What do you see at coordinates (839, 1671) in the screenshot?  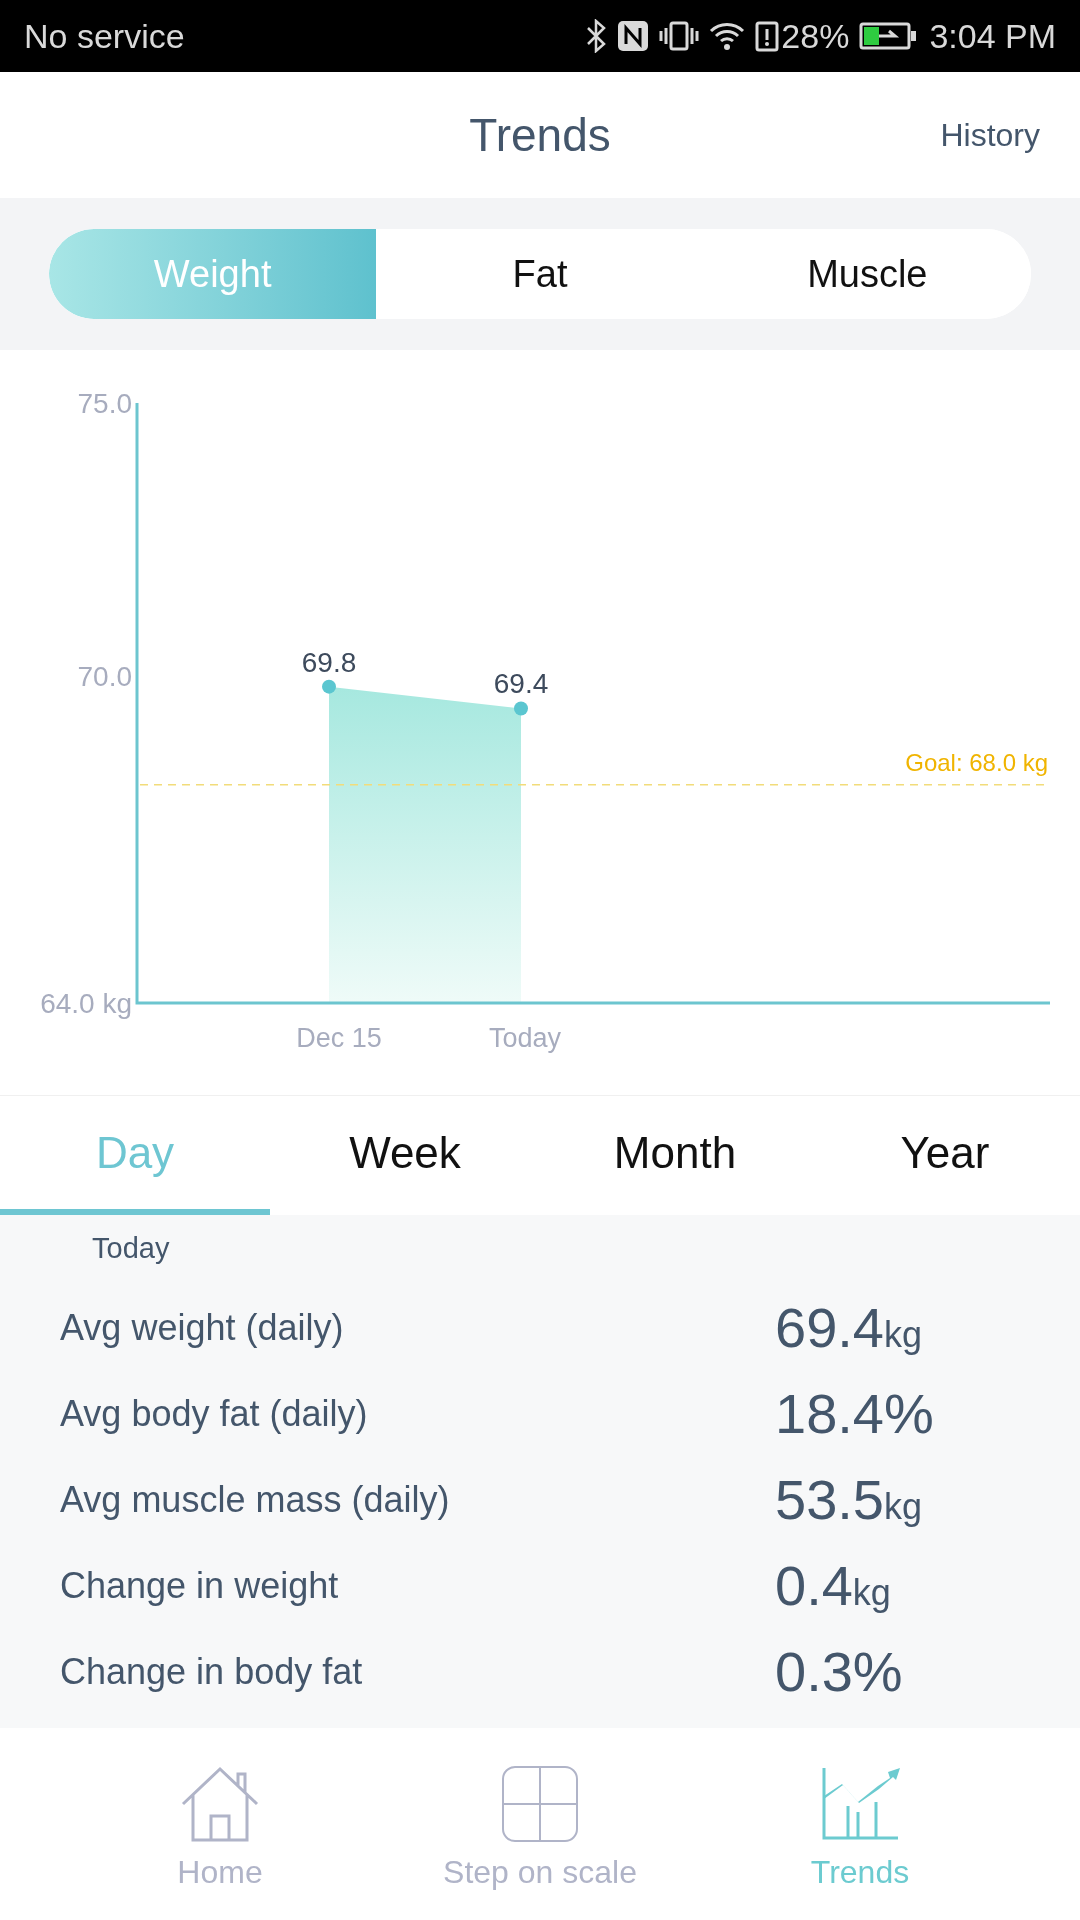 I see `stat-value: 0.3%` at bounding box center [839, 1671].